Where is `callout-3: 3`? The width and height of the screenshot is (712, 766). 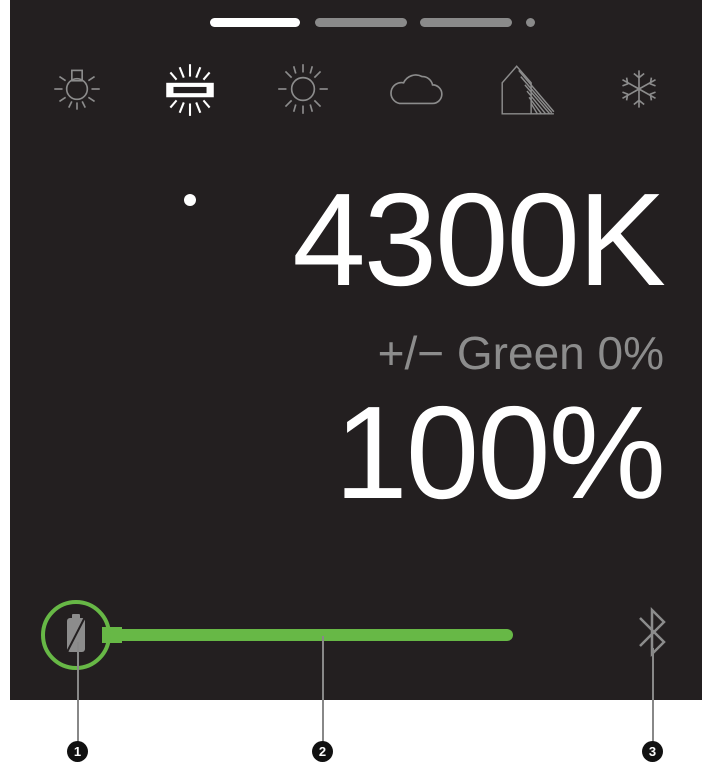 callout-3: 3 is located at coordinates (652, 751).